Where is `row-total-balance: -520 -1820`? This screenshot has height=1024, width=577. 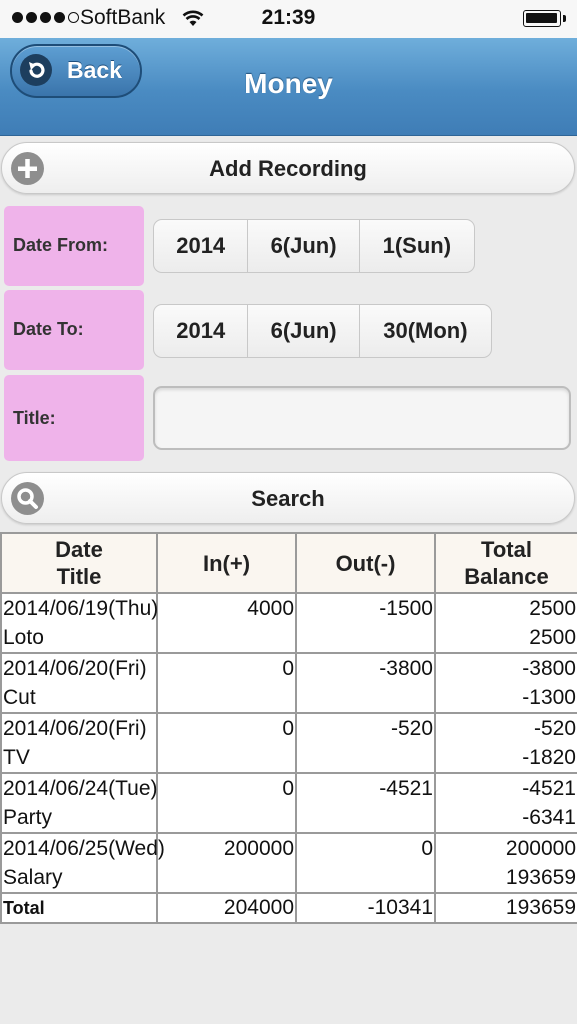 row-total-balance: -520 -1820 is located at coordinates (505, 743).